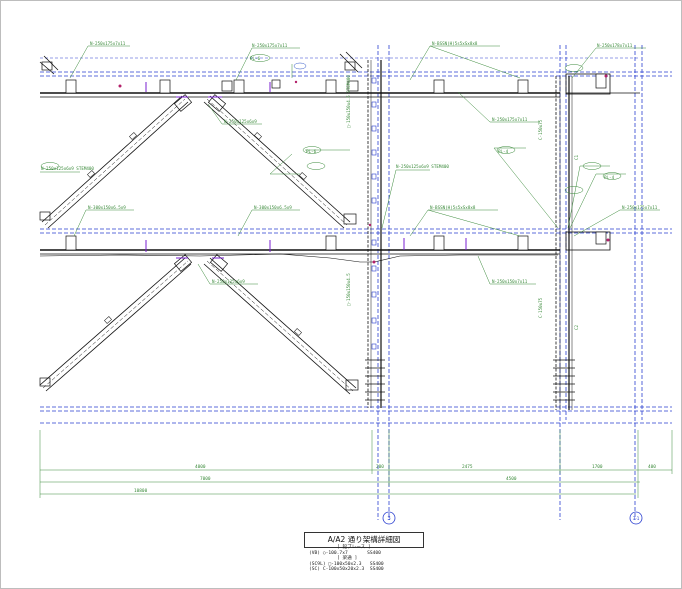 The height and width of the screenshot is (589, 682). What do you see at coordinates (576, 327) in the screenshot?
I see `label-col-c2: C2` at bounding box center [576, 327].